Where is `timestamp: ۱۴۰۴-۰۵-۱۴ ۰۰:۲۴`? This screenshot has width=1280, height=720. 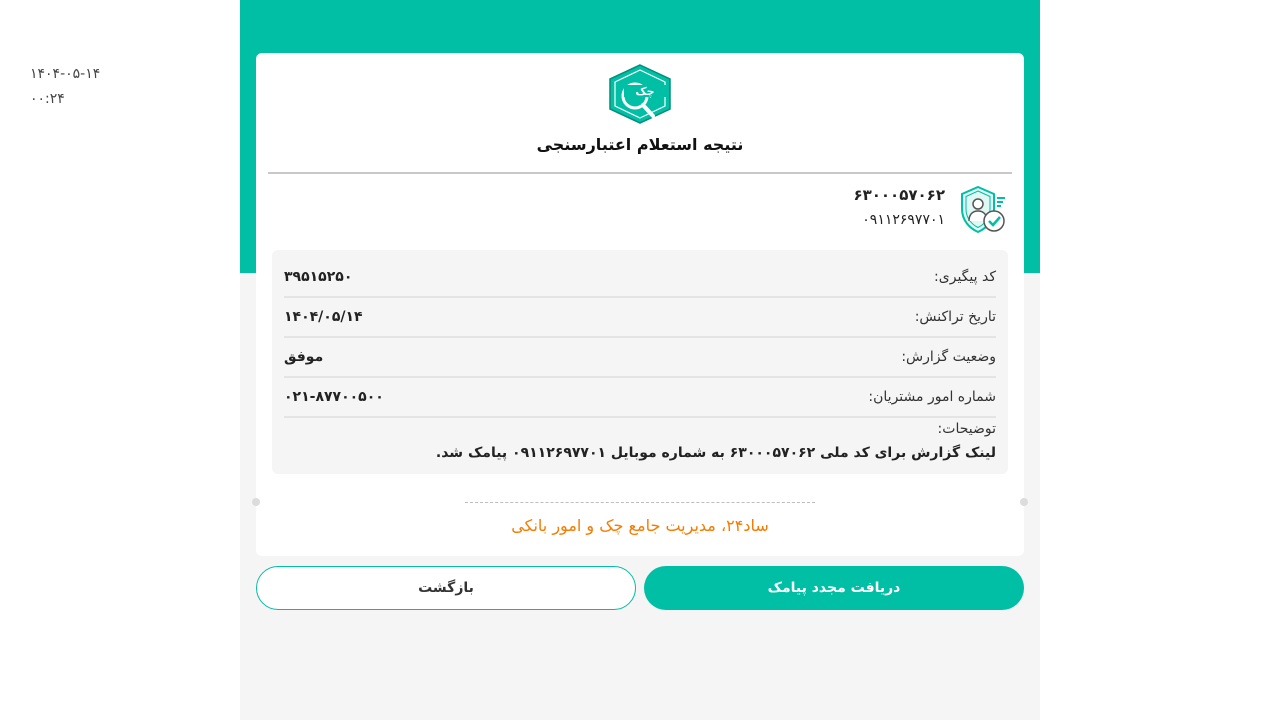
timestamp: ۱۴۰۴-۰۵-۱۴ ۰۰:۲۴ is located at coordinates (65, 87).